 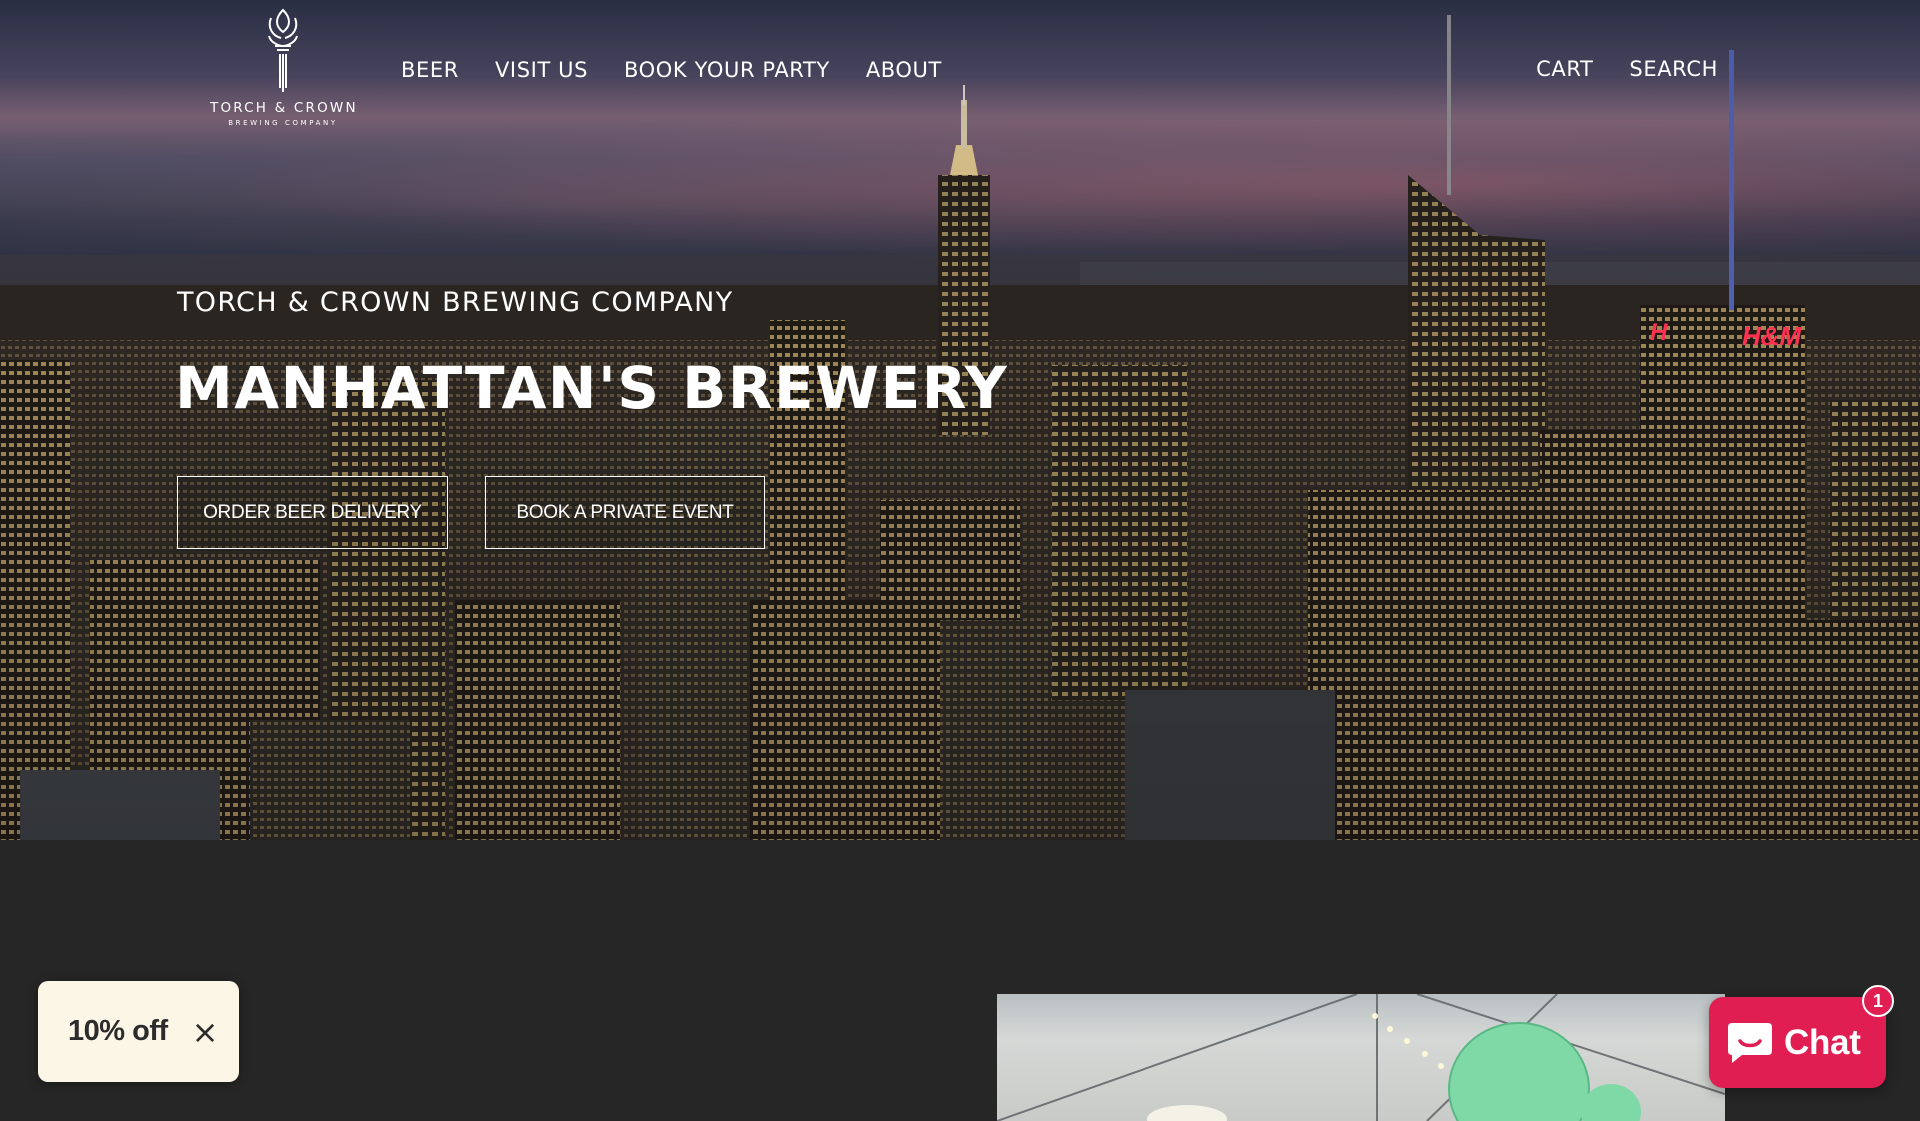 I want to click on hero-title: MANHATTAN'S BREWERY, so click(x=592, y=388).